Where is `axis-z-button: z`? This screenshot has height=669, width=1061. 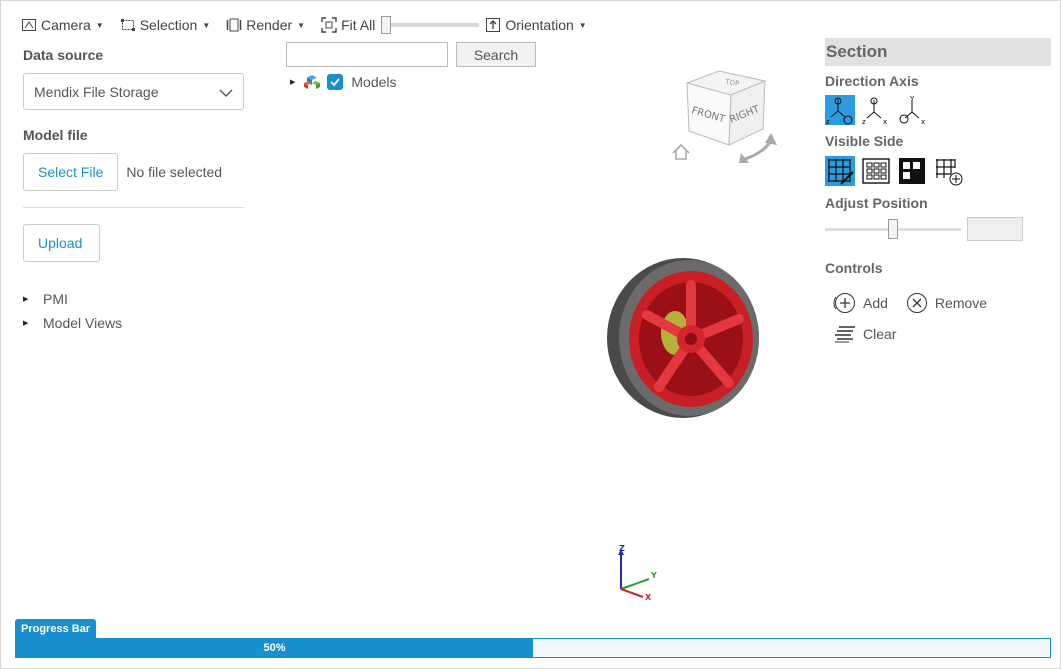 axis-z-button: z is located at coordinates (840, 110).